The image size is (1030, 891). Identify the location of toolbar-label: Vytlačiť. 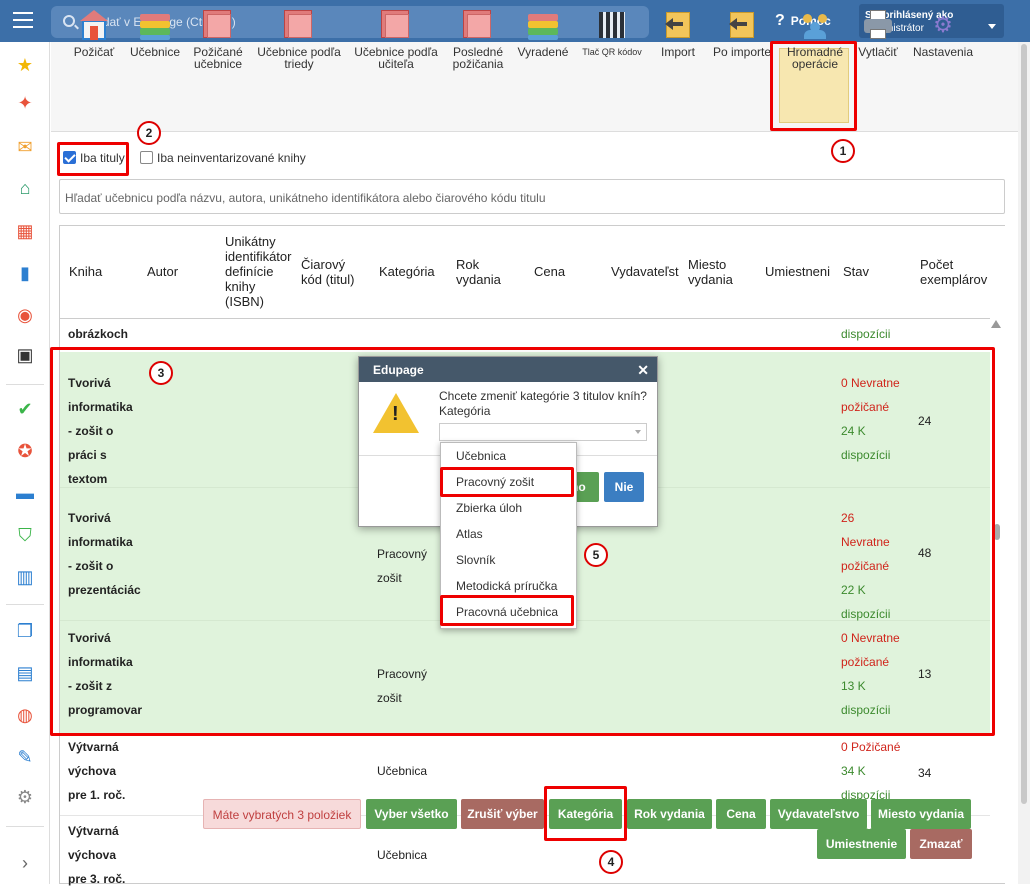
(878, 52).